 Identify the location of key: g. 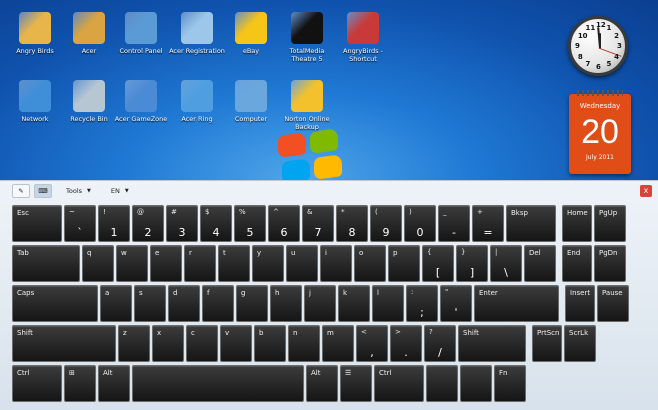
(252, 303).